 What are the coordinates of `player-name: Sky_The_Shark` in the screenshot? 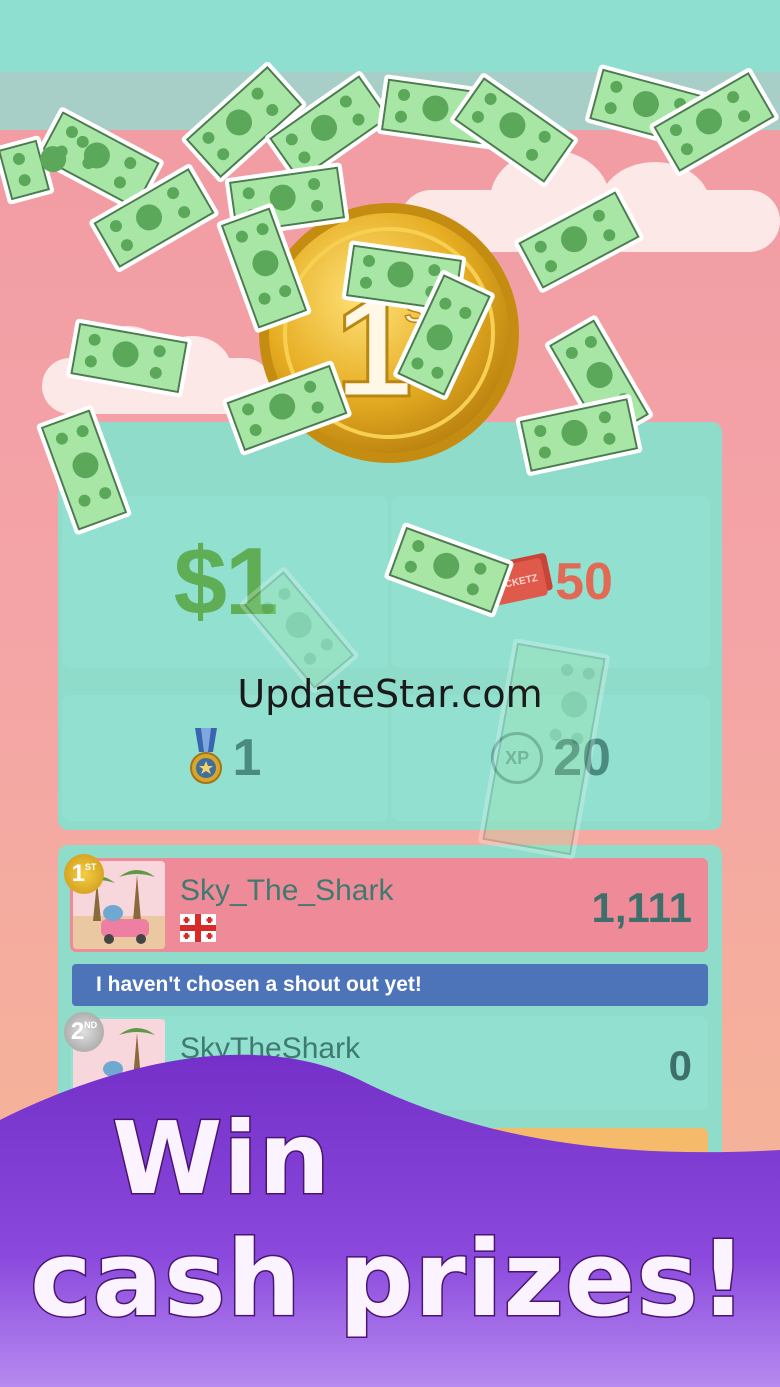 It's located at (287, 890).